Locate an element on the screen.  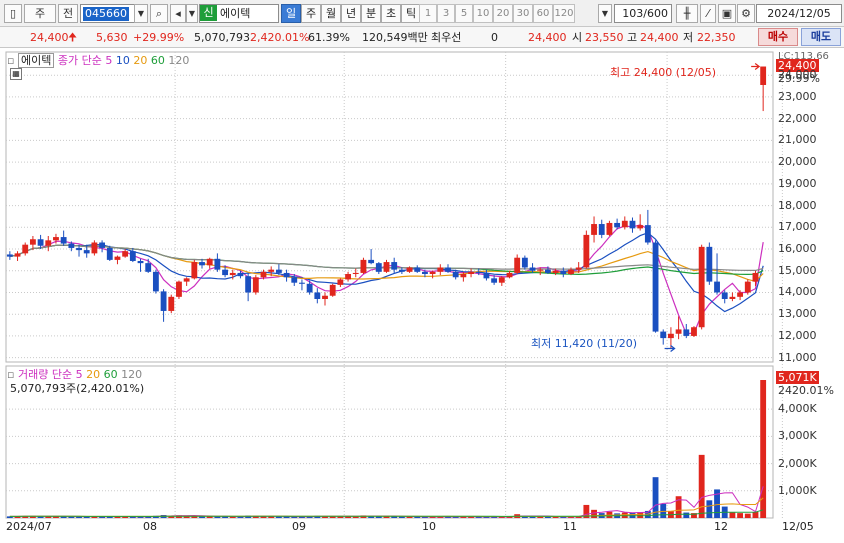
price-axis-tick: 20,000 is located at coordinates (797, 162).